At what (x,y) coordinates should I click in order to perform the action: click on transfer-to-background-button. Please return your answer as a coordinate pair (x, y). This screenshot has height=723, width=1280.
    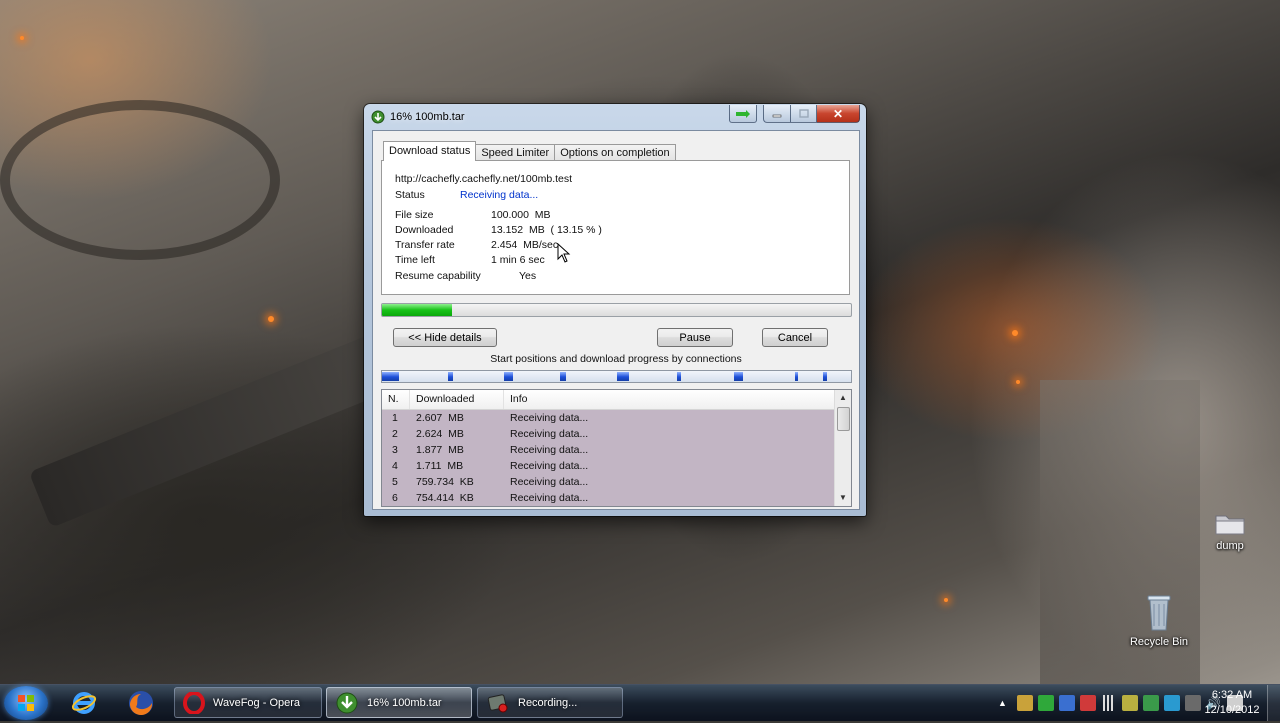
    Looking at the image, I should click on (743, 114).